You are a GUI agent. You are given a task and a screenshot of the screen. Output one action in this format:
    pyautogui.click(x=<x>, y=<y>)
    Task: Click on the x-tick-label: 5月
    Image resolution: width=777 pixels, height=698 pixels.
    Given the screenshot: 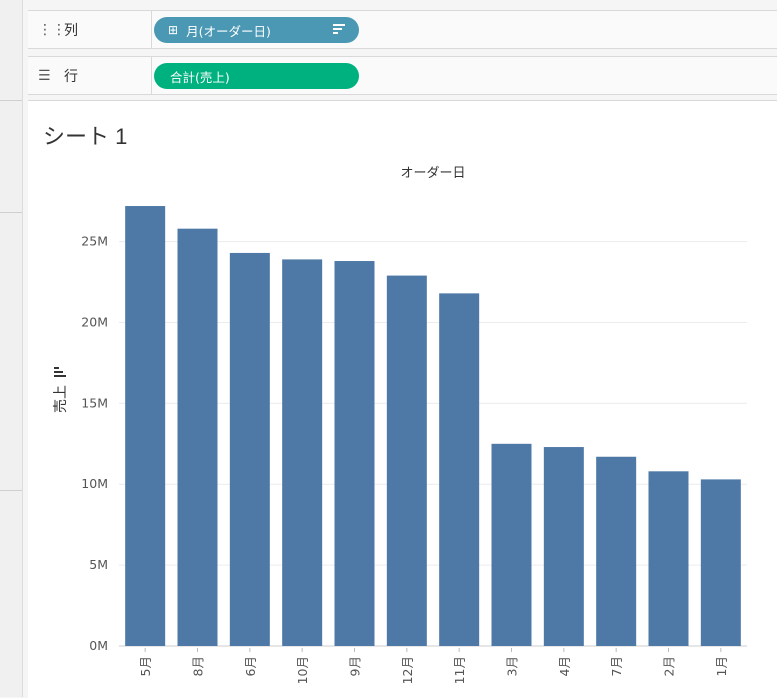 What is the action you would take?
    pyautogui.click(x=145, y=666)
    